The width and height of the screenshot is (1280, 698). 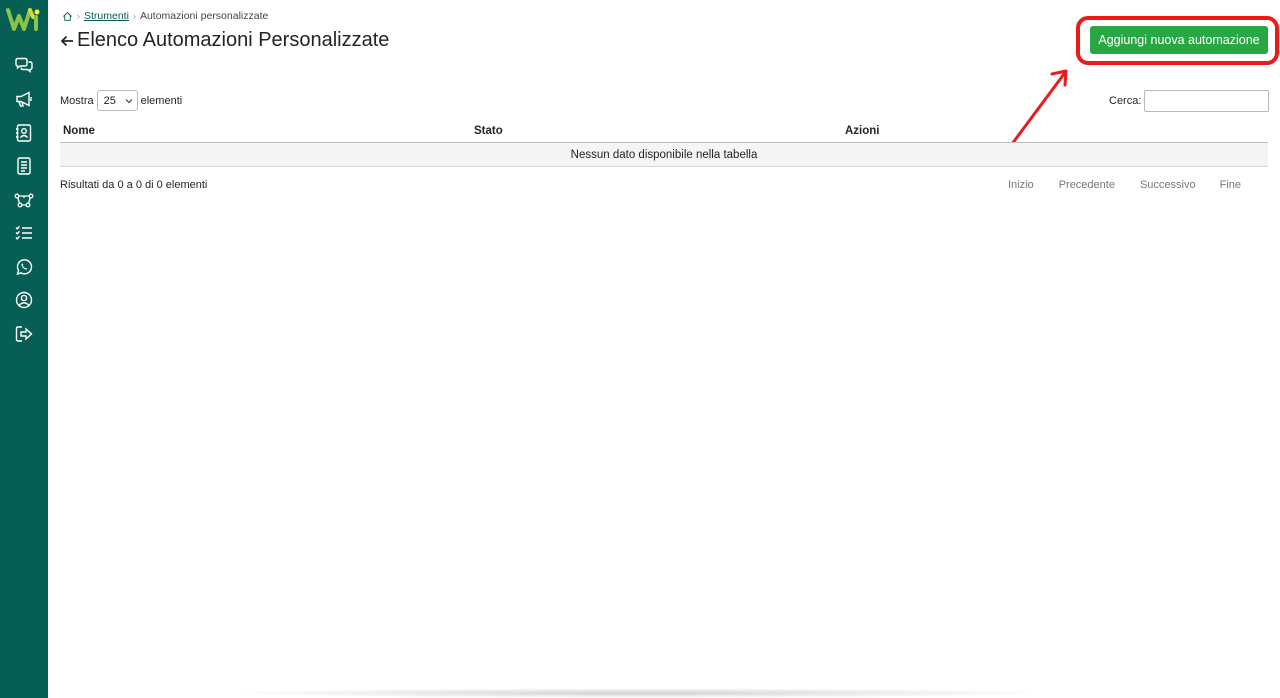 I want to click on table-header: Nome Stato Azioni, so click(x=664, y=131).